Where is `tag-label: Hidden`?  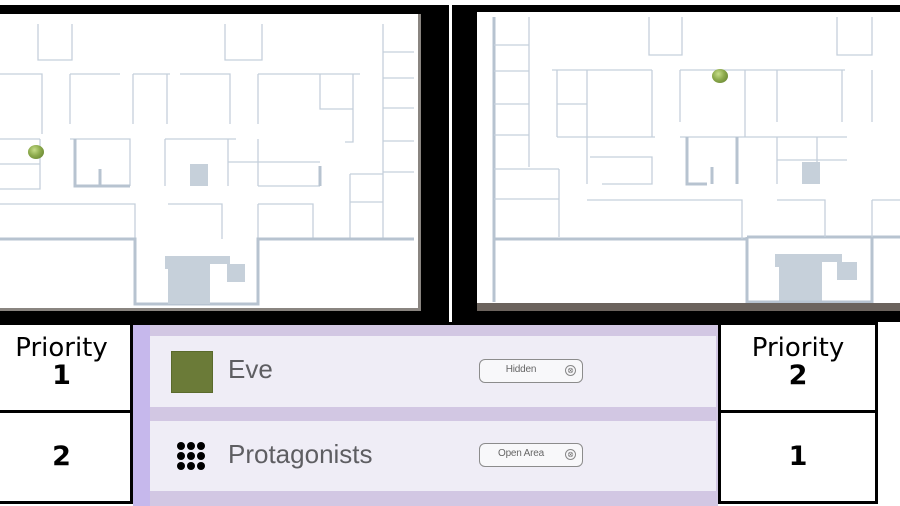
tag-label: Hidden is located at coordinates (521, 369).